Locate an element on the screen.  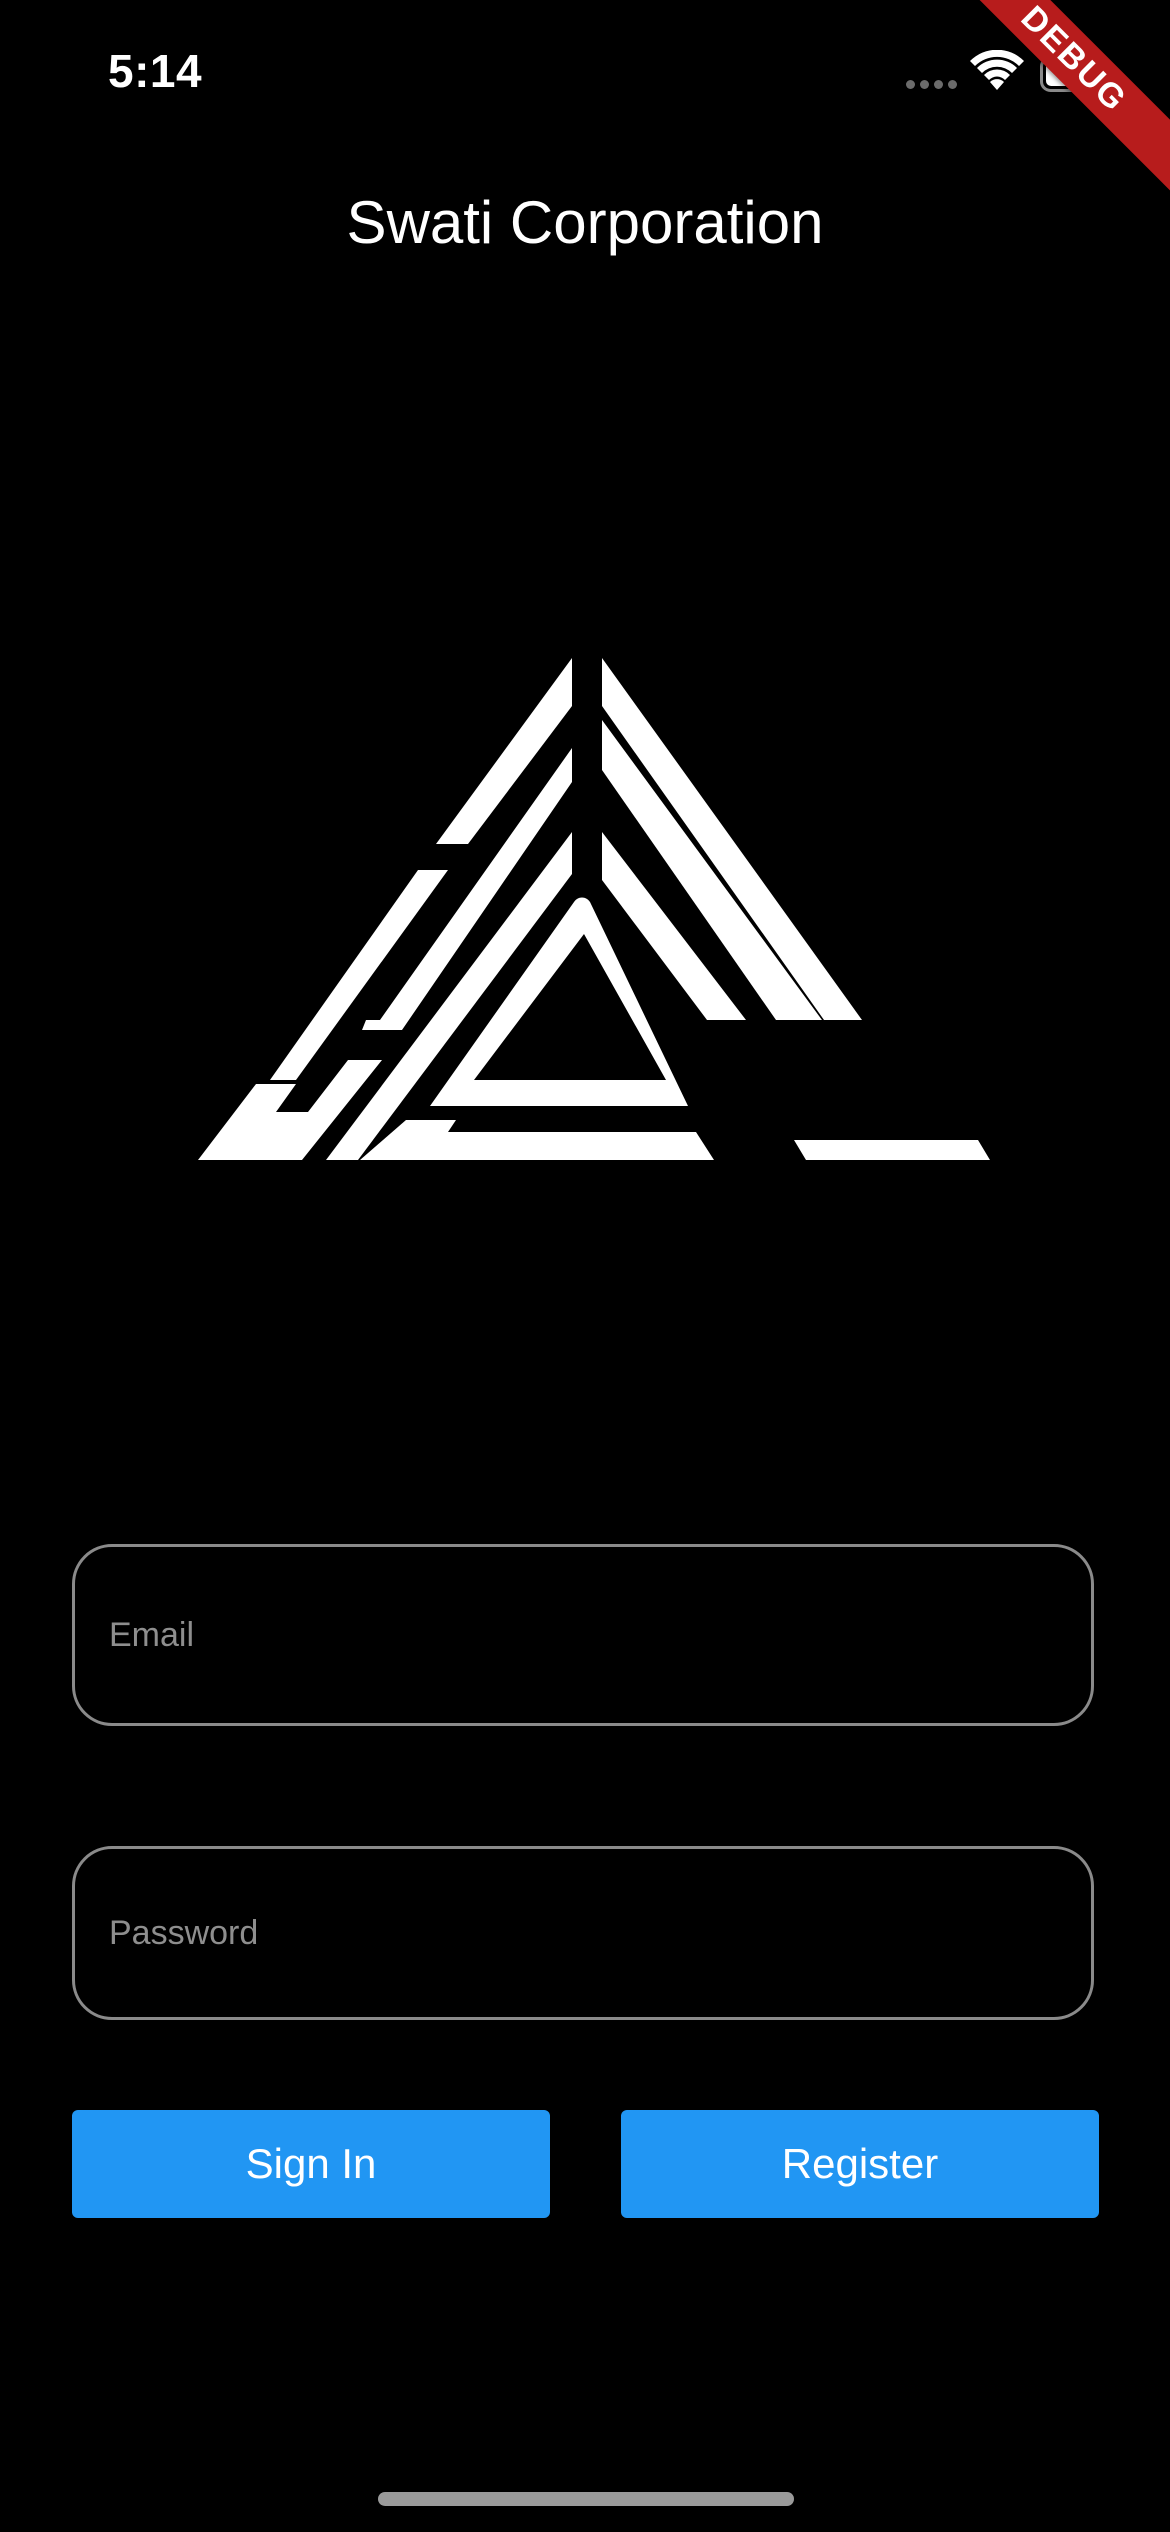
password-input is located at coordinates (583, 1933).